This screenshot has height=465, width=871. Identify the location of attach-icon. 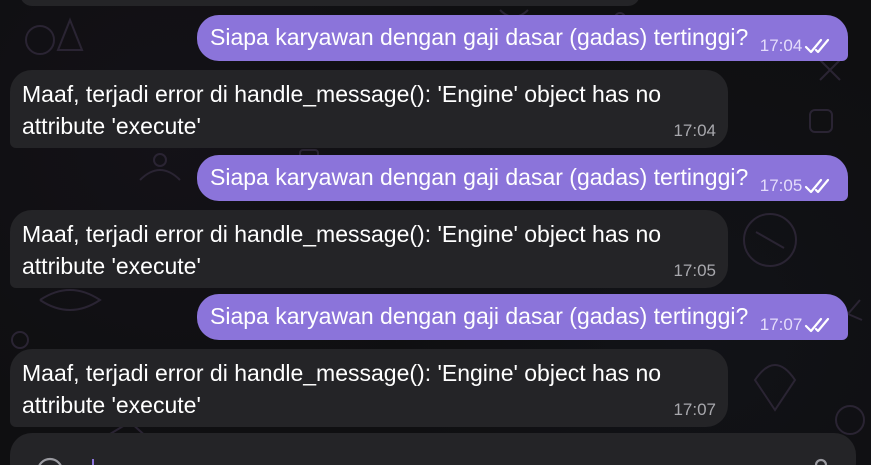
(821, 461).